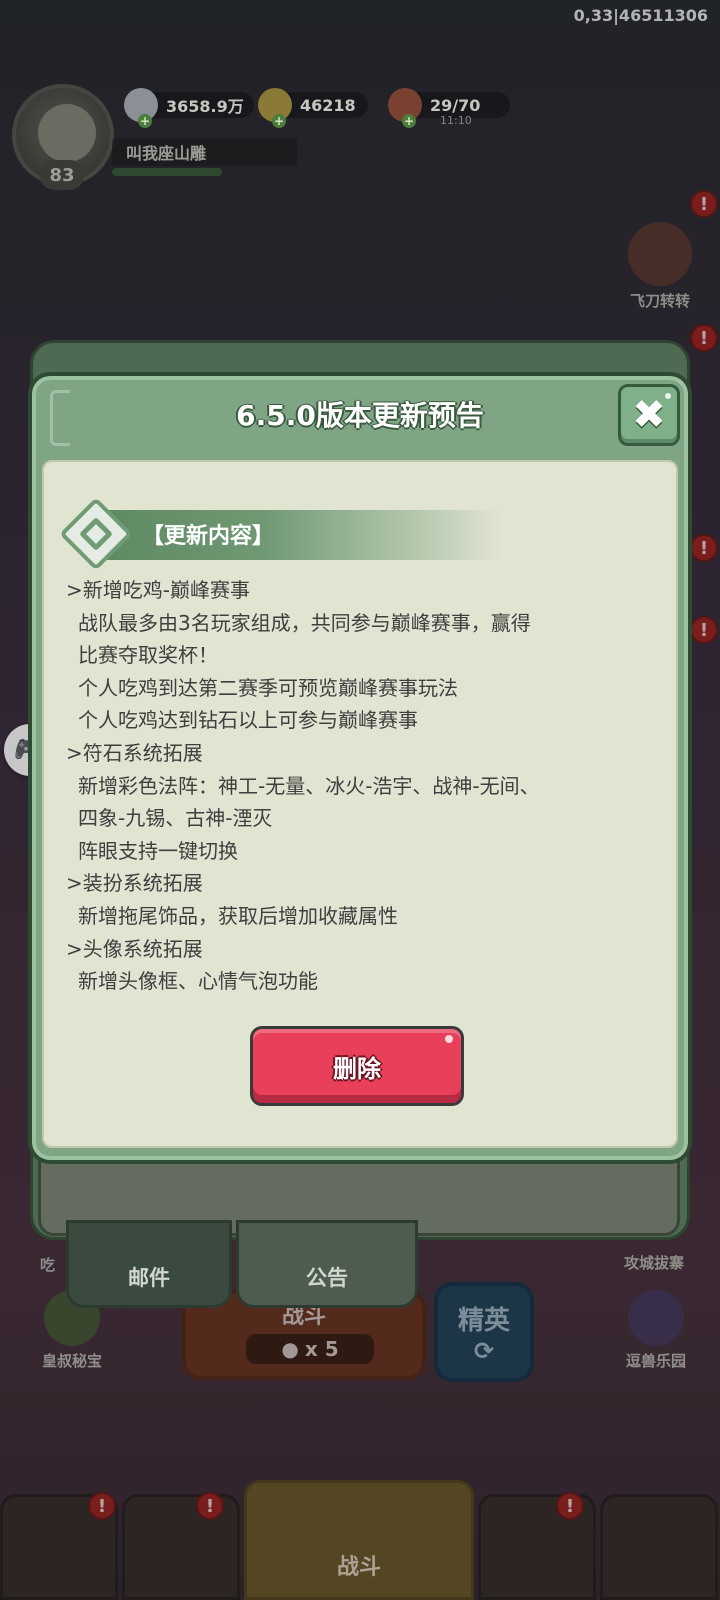  I want to click on note-line: 个人吃鸡达到钻石以上可参与巅峰赛事, so click(248, 720).